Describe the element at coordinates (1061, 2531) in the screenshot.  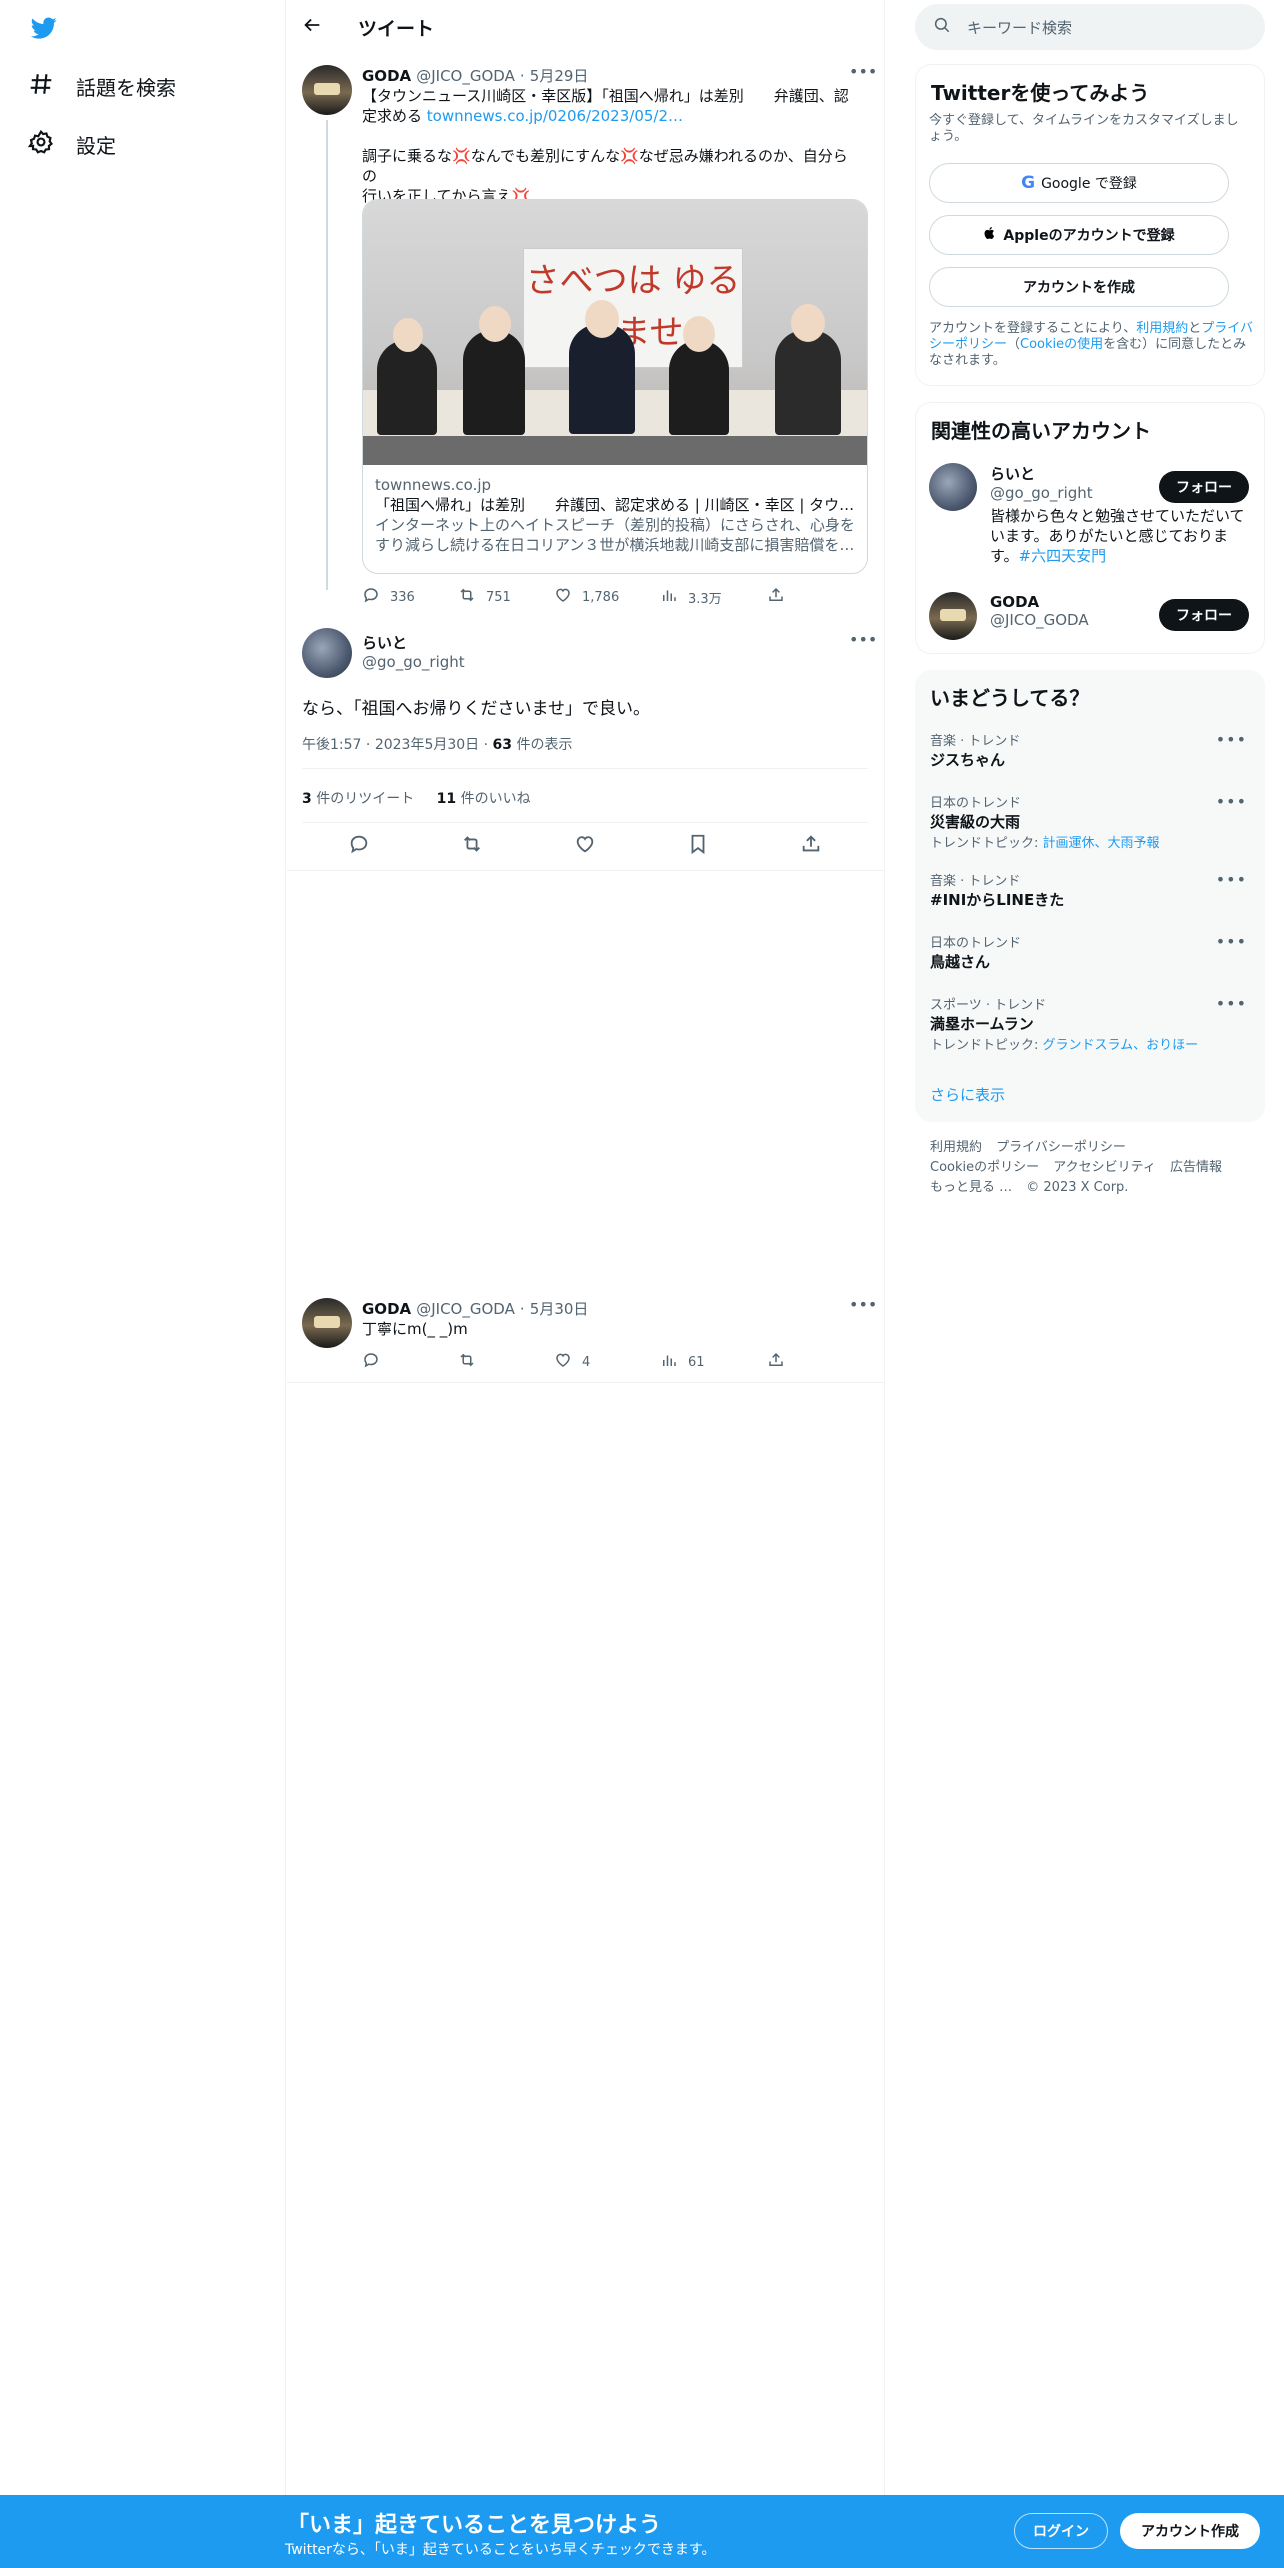
I see `login-button: ログイン` at that location.